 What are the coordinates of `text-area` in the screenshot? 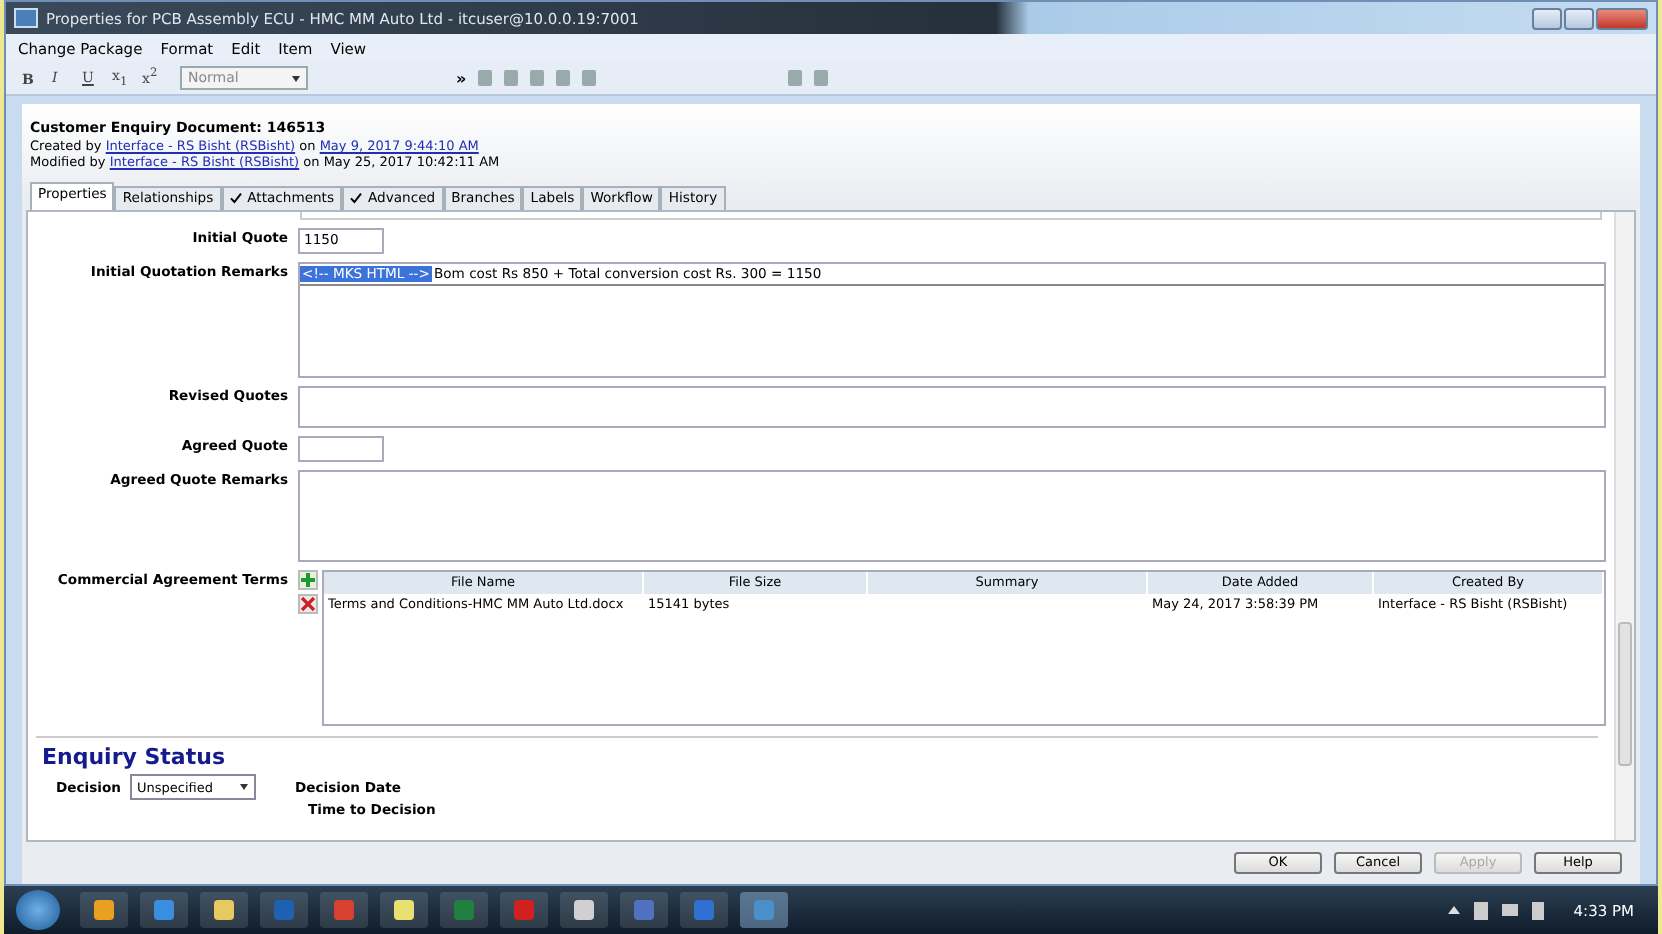 It's located at (952, 516).